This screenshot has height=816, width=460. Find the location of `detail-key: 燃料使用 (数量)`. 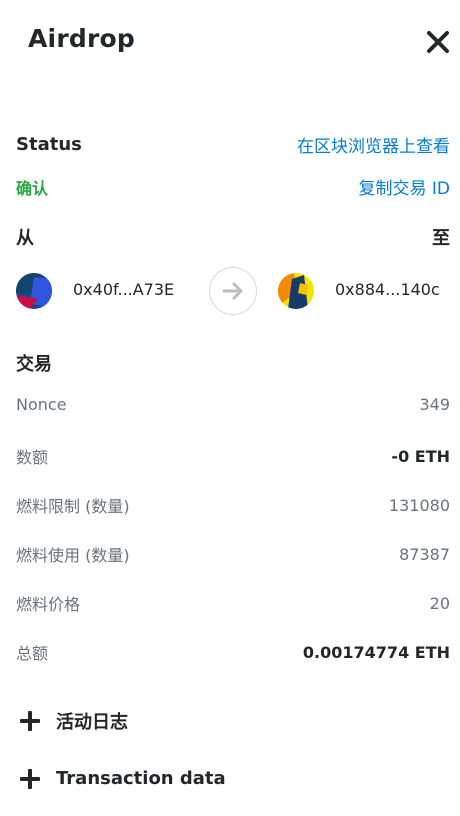

detail-key: 燃料使用 (数量) is located at coordinates (73, 555).